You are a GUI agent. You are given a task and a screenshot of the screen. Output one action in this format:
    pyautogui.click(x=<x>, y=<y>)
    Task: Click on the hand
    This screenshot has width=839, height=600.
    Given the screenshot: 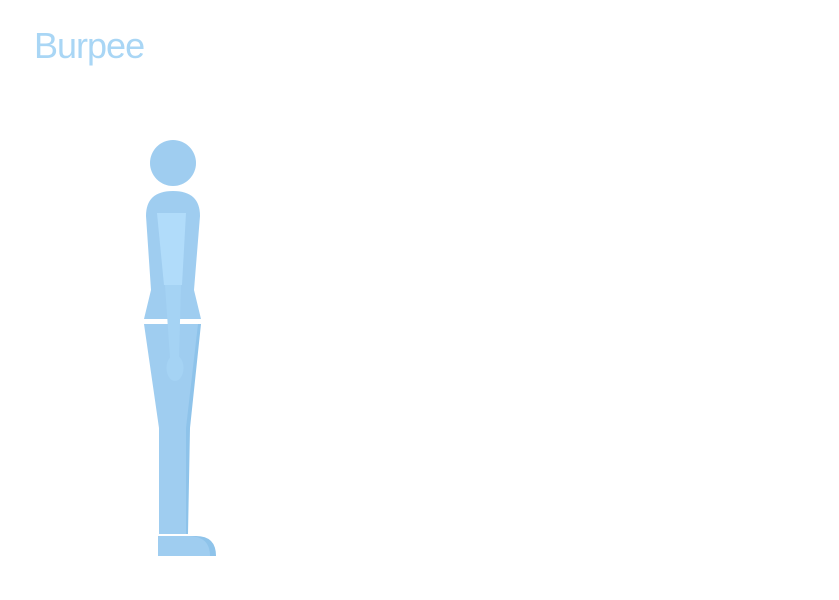 What is the action you would take?
    pyautogui.click(x=175, y=368)
    